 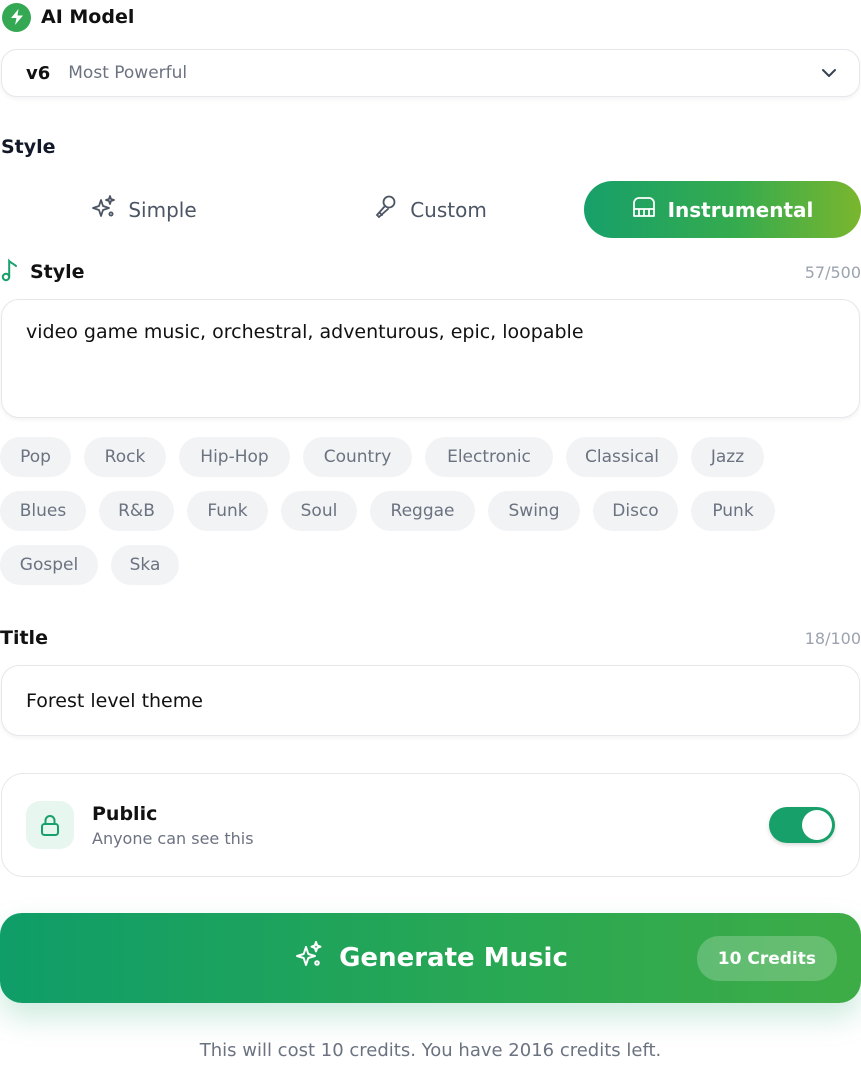 What do you see at coordinates (50, 825) in the screenshot?
I see `lock-icon` at bounding box center [50, 825].